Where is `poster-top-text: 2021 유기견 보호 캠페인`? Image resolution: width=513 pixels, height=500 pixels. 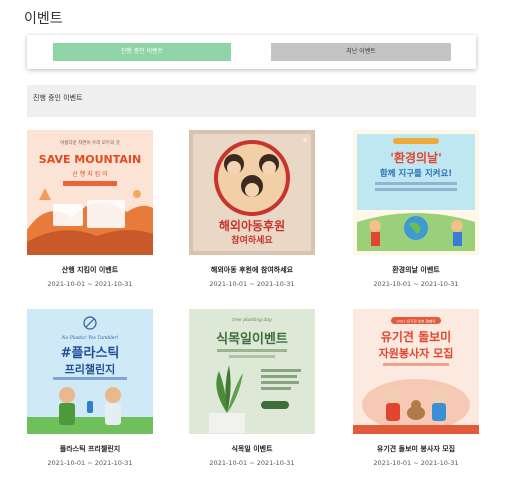 poster-top-text: 2021 유기견 보호 캠페인 is located at coordinates (415, 321).